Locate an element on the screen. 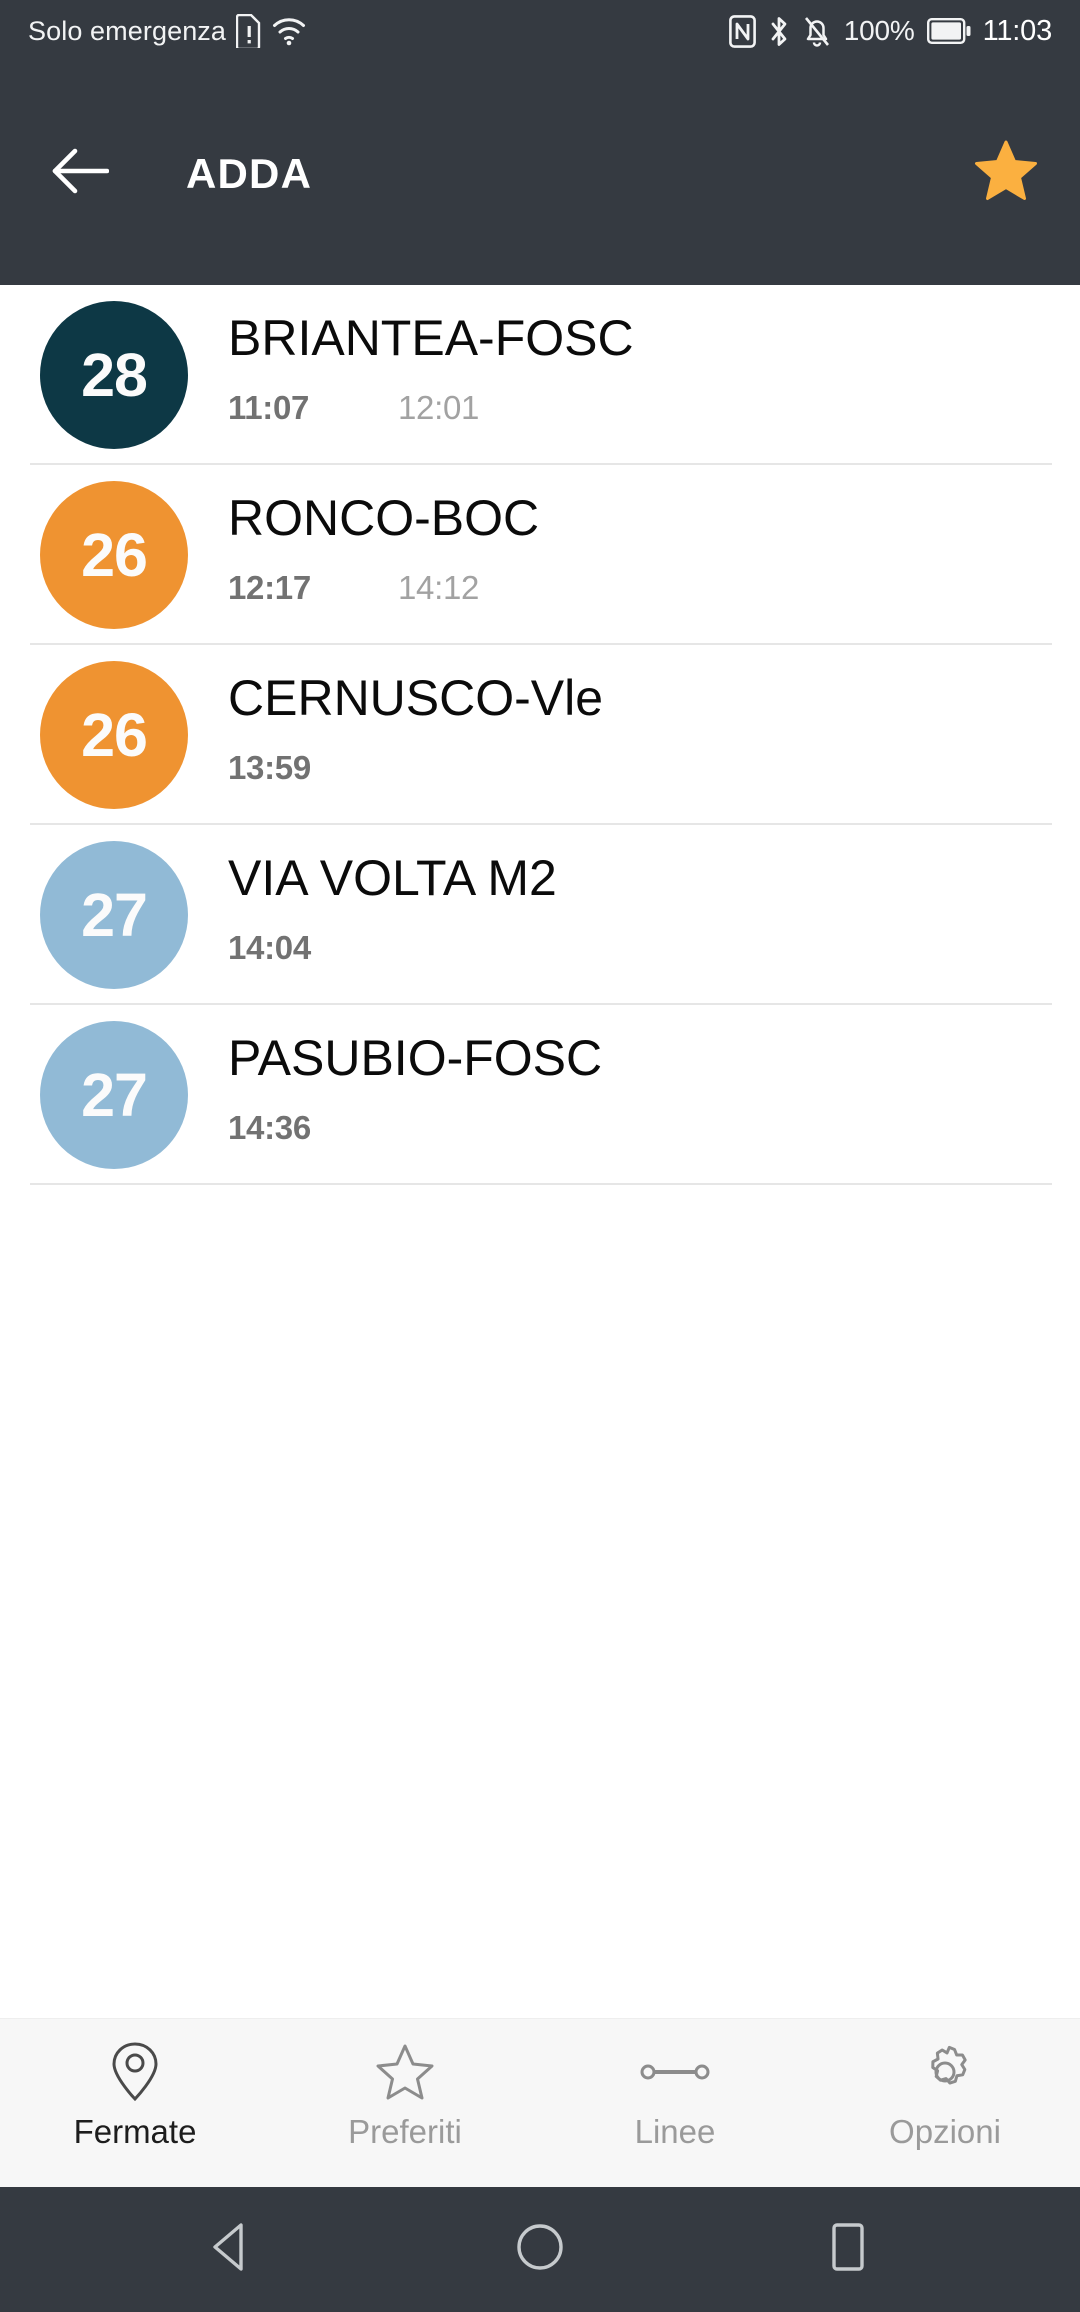 The image size is (1080, 2312). battery-full-icon is located at coordinates (948, 31).